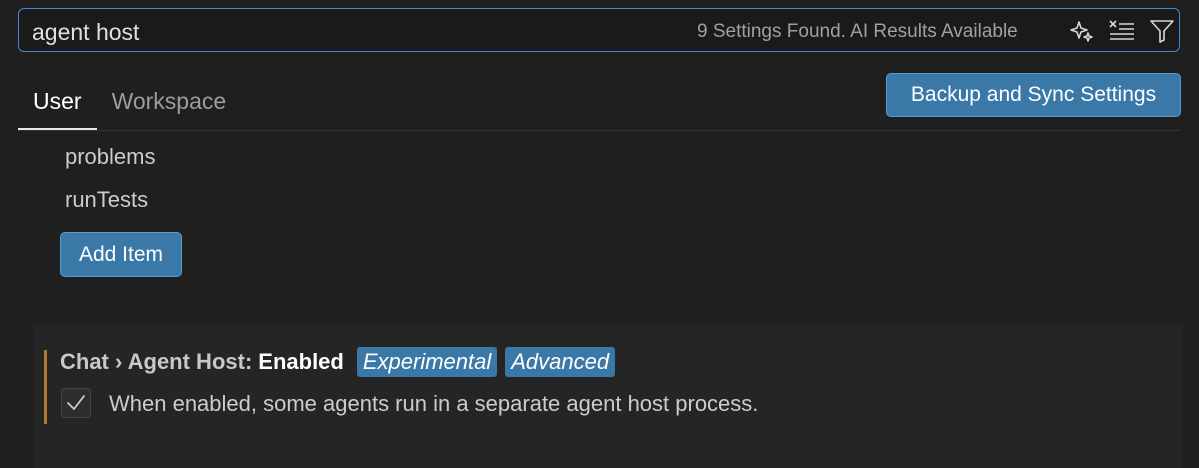 The width and height of the screenshot is (1199, 468). What do you see at coordinates (857, 31) in the screenshot?
I see `search-results-count: 9 Settings Found. AI Results Available` at bounding box center [857, 31].